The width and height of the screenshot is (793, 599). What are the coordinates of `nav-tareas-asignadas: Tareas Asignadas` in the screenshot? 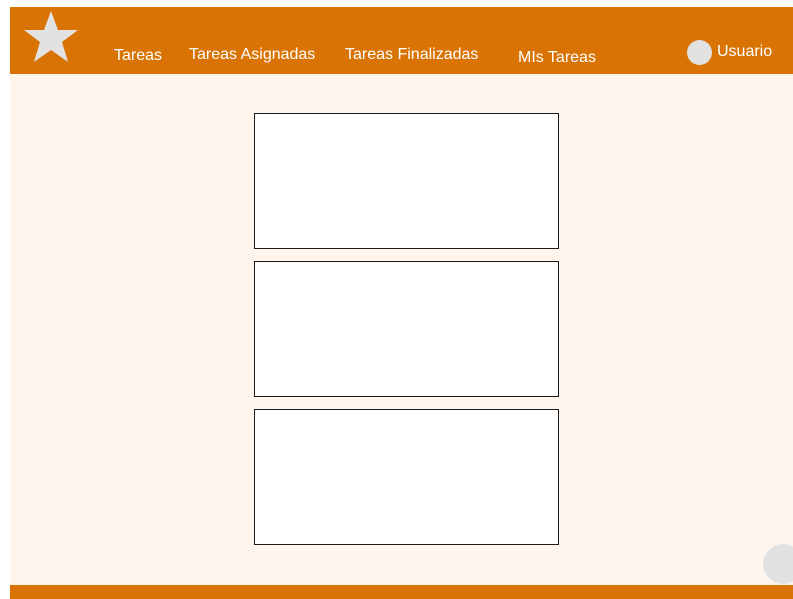 It's located at (252, 55).